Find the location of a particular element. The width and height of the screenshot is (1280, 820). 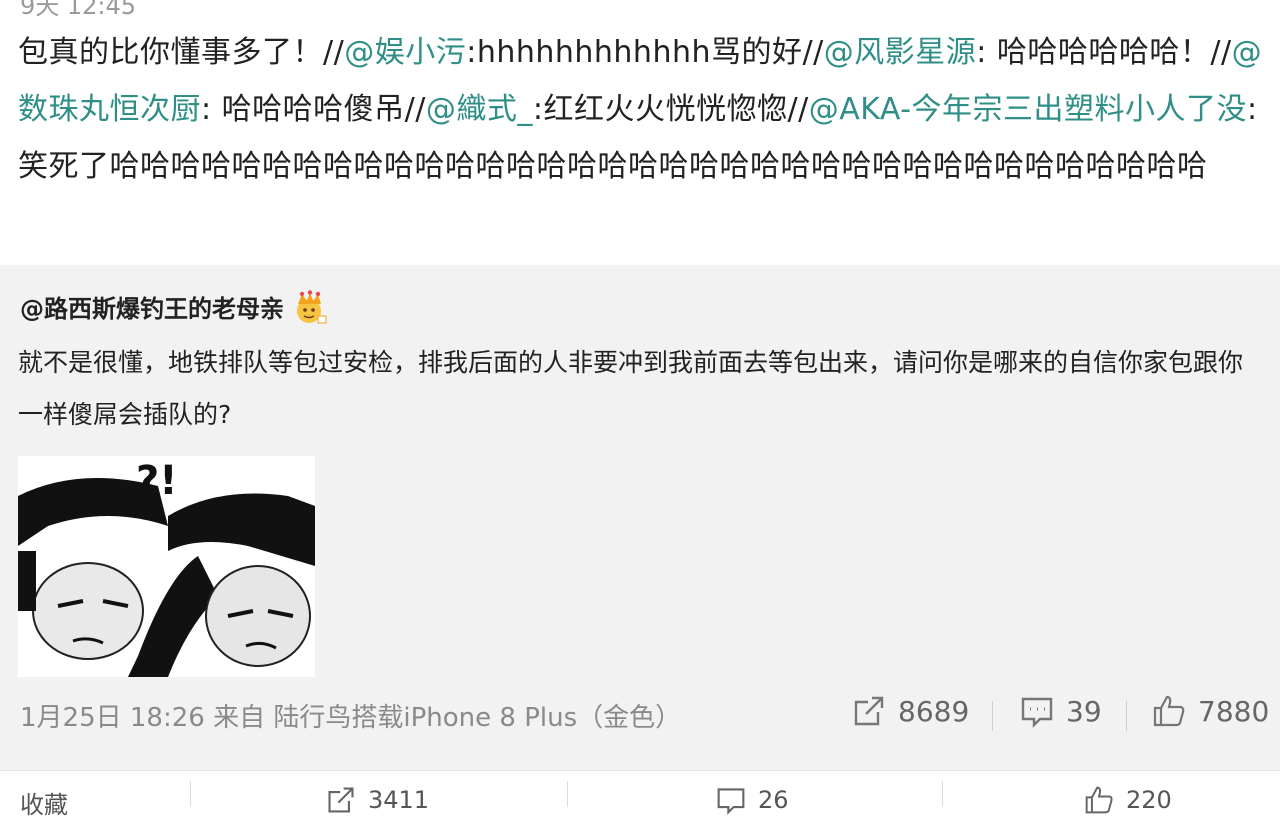

repost-count: 8689 is located at coordinates (934, 711).